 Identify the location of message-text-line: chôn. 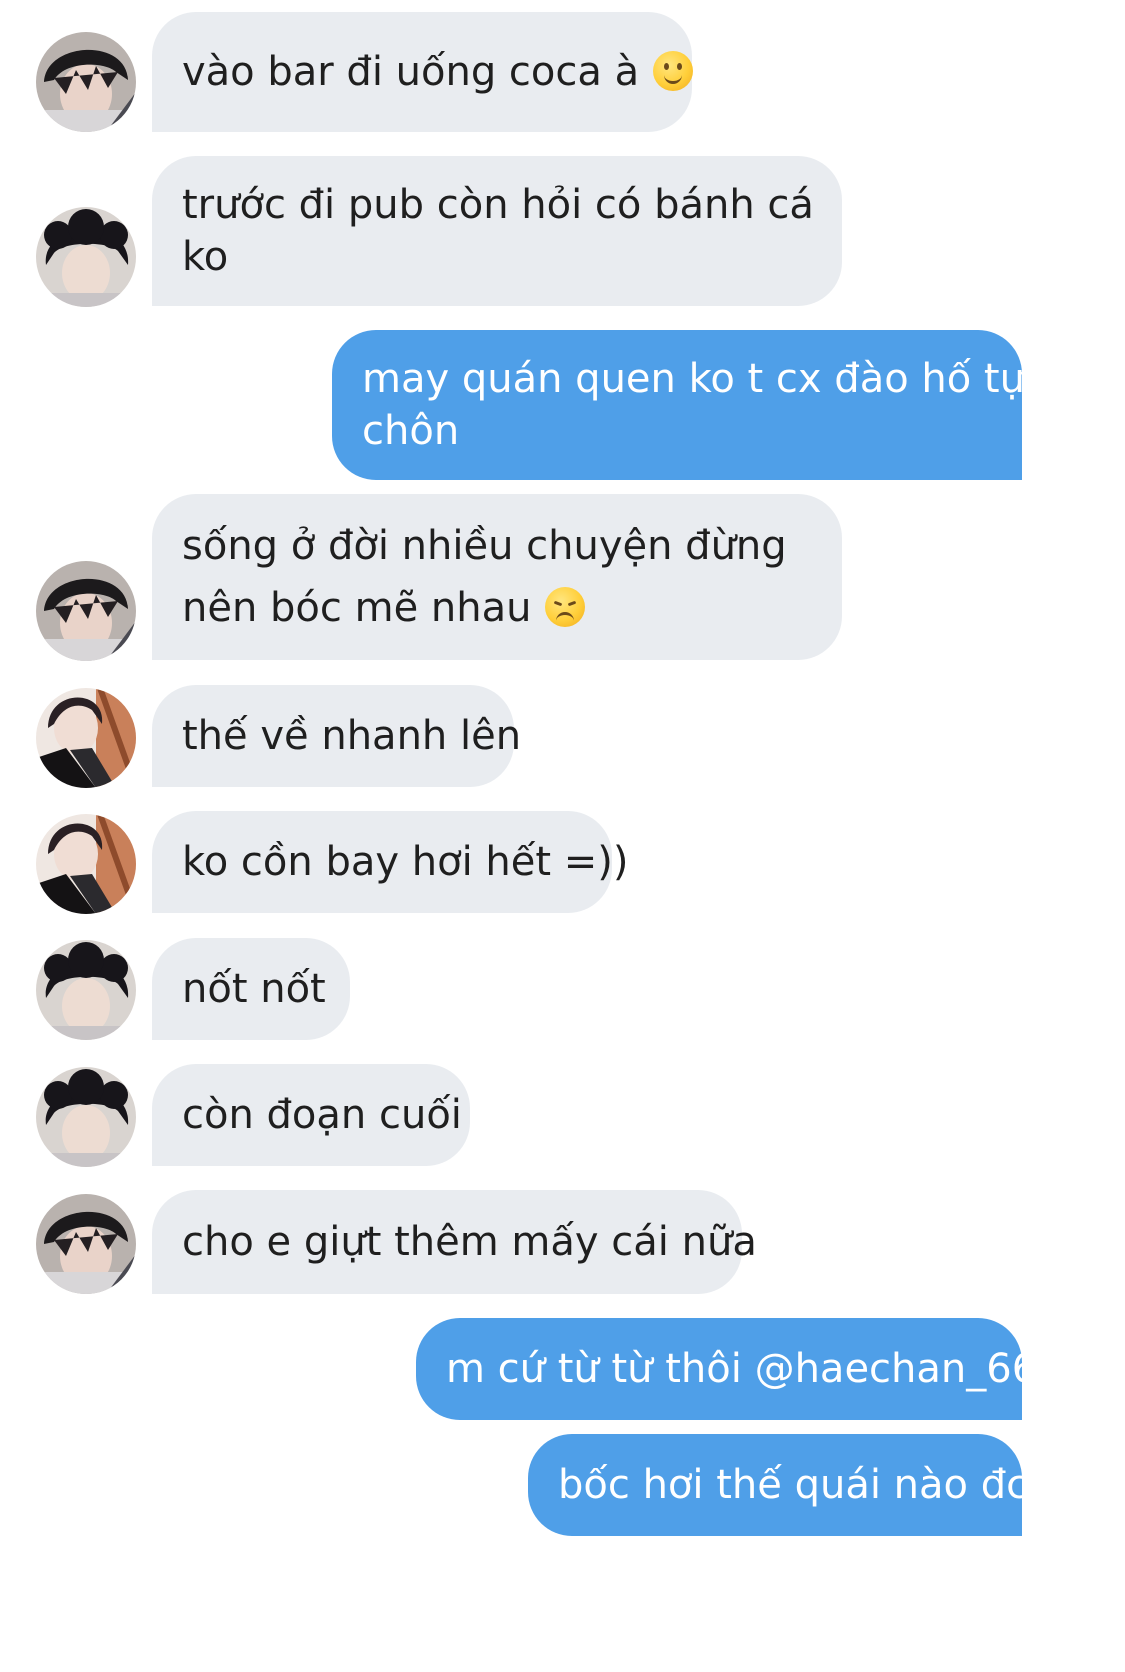
(411, 431).